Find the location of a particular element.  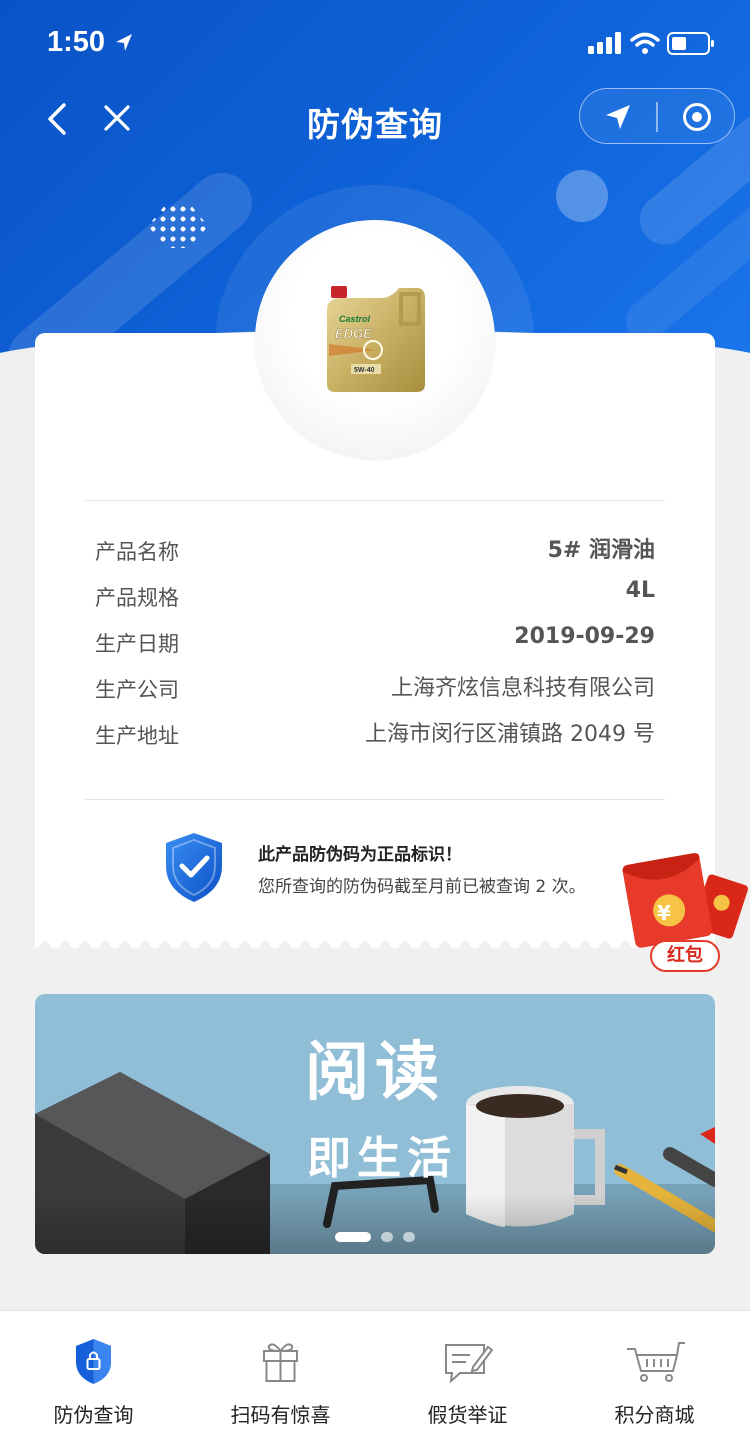

verification-message: 您所查询的防伪码截至月前已被查询 2 次。 is located at coordinates (422, 887).